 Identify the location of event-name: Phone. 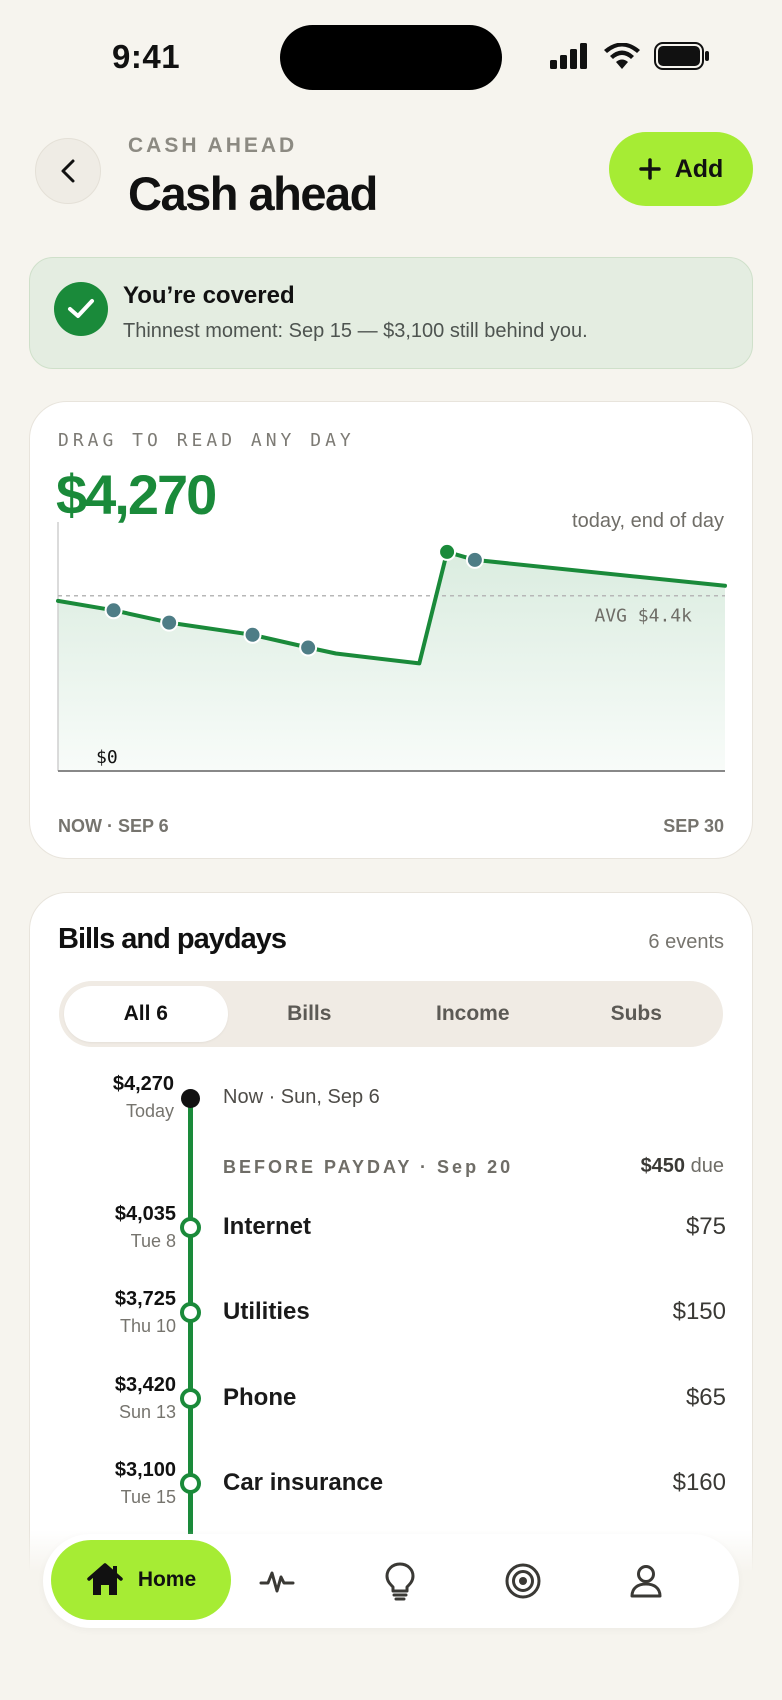
(260, 1397).